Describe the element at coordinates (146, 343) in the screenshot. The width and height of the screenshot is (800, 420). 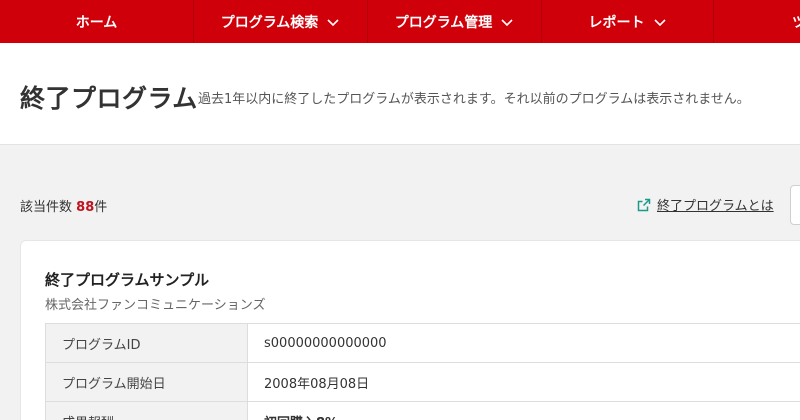
I see `row-label: プログラムID` at that location.